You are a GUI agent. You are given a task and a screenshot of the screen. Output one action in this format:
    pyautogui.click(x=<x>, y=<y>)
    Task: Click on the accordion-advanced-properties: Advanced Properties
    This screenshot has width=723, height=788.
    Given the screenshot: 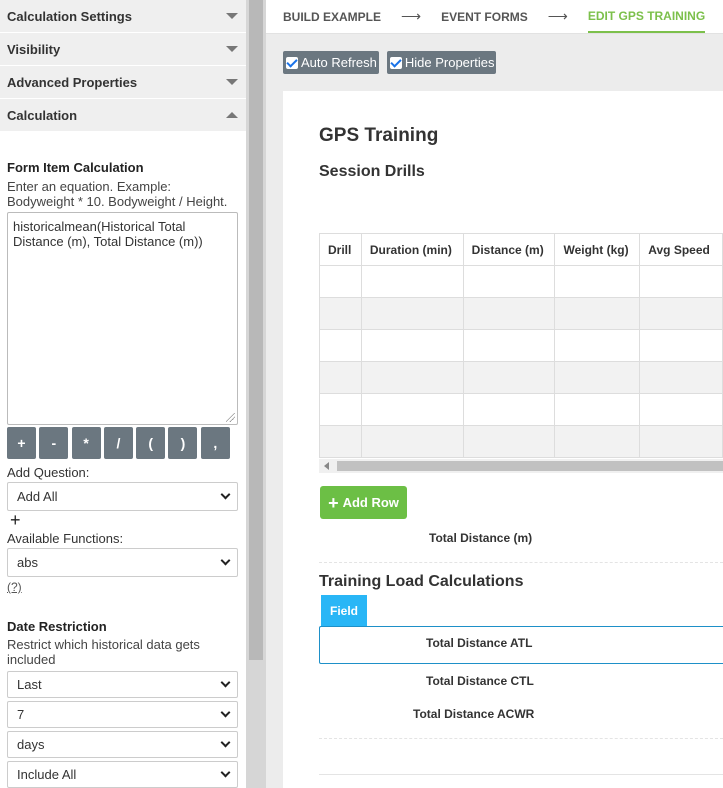 What is the action you would take?
    pyautogui.click(x=123, y=82)
    